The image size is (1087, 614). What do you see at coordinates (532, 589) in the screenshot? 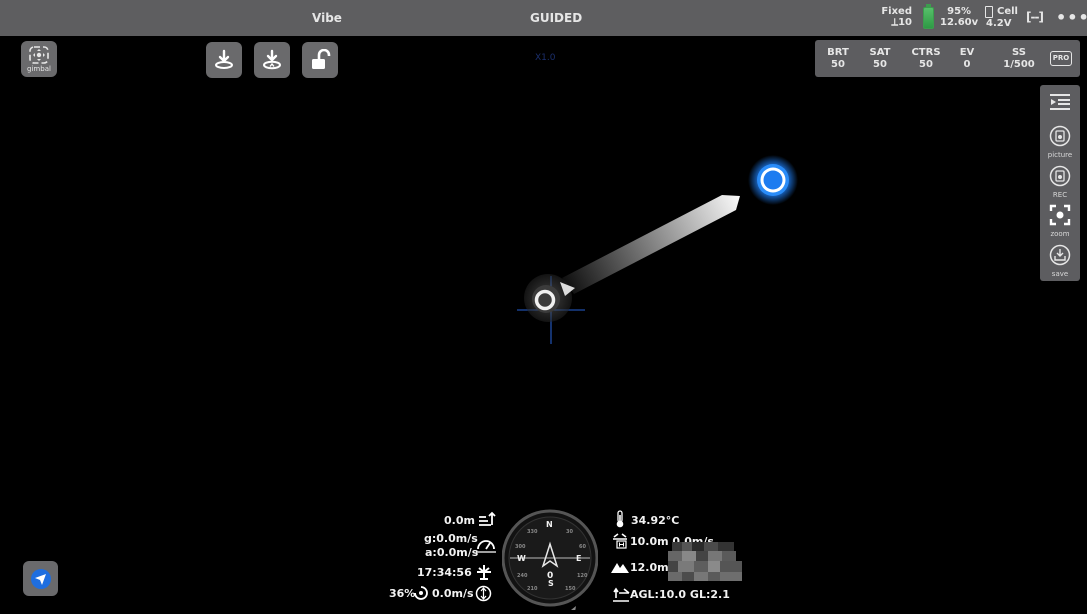
I see `compass-210: 210` at bounding box center [532, 589].